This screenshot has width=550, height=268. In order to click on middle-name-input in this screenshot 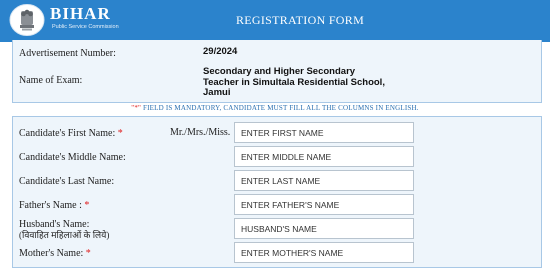, I will do `click(324, 156)`.